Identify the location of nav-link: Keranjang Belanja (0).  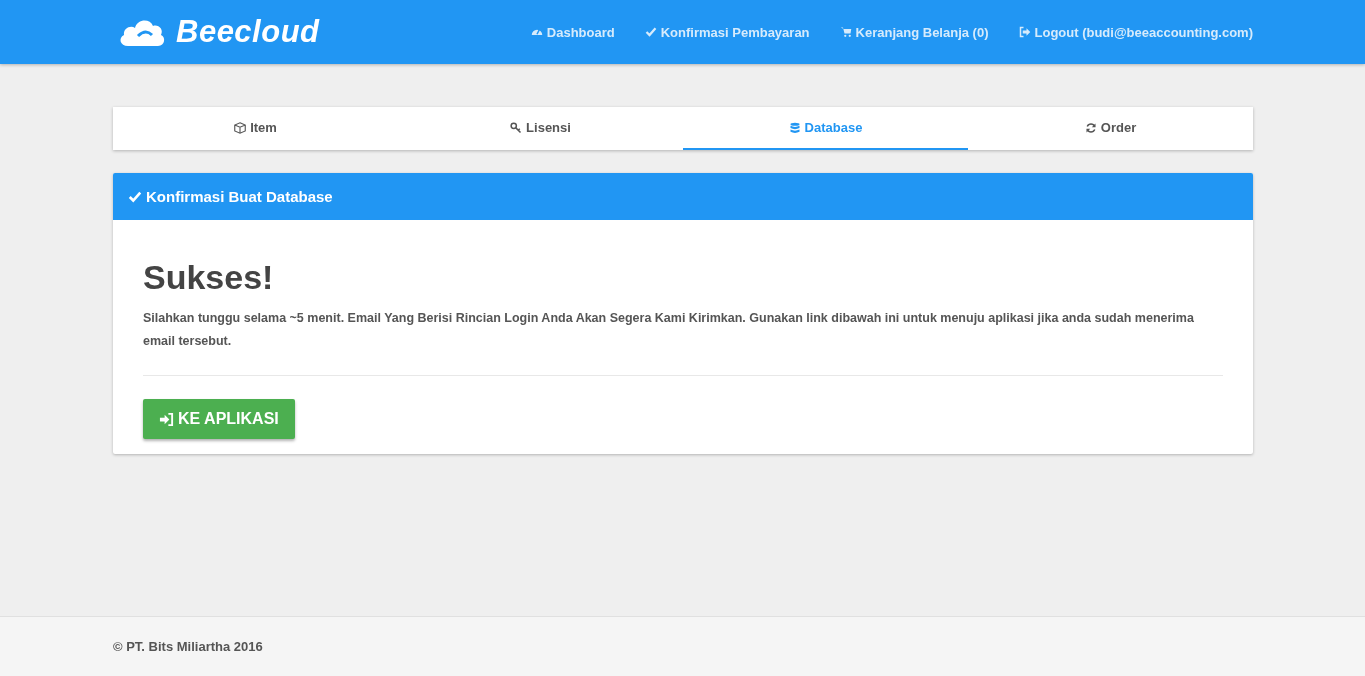
(914, 32).